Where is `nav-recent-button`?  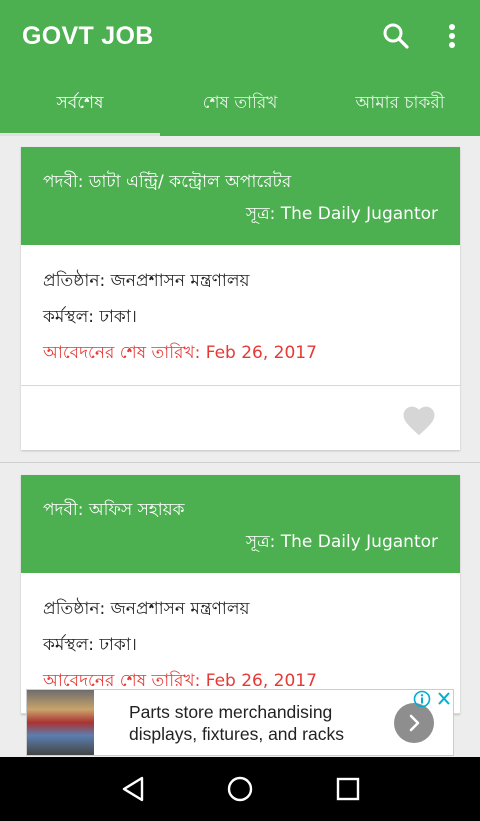
nav-recent-button is located at coordinates (348, 789).